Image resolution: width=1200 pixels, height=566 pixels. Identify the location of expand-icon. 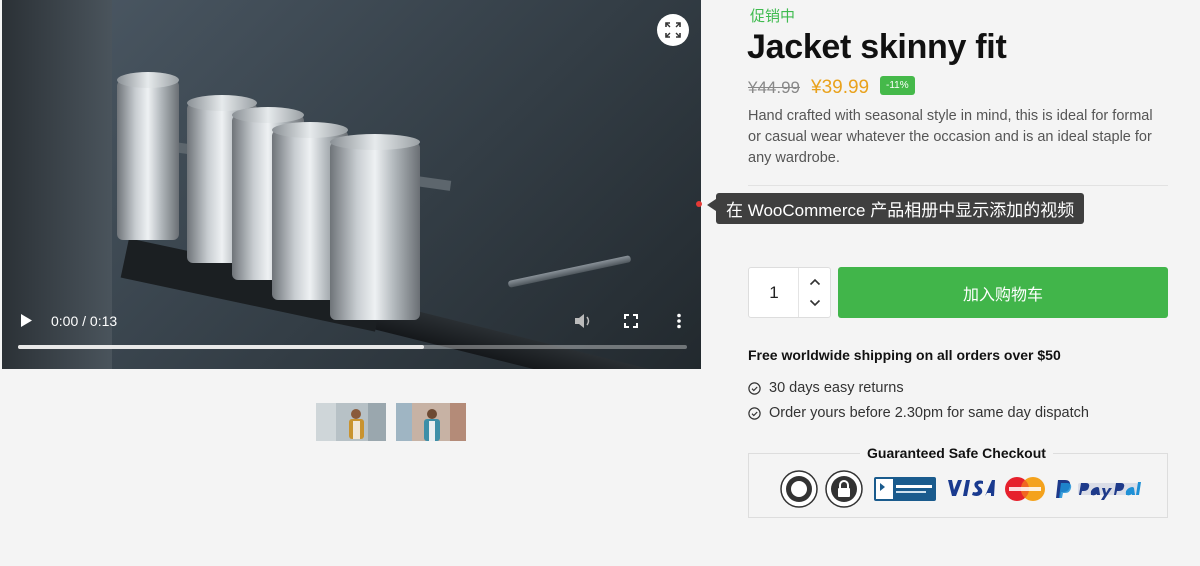
(673, 30).